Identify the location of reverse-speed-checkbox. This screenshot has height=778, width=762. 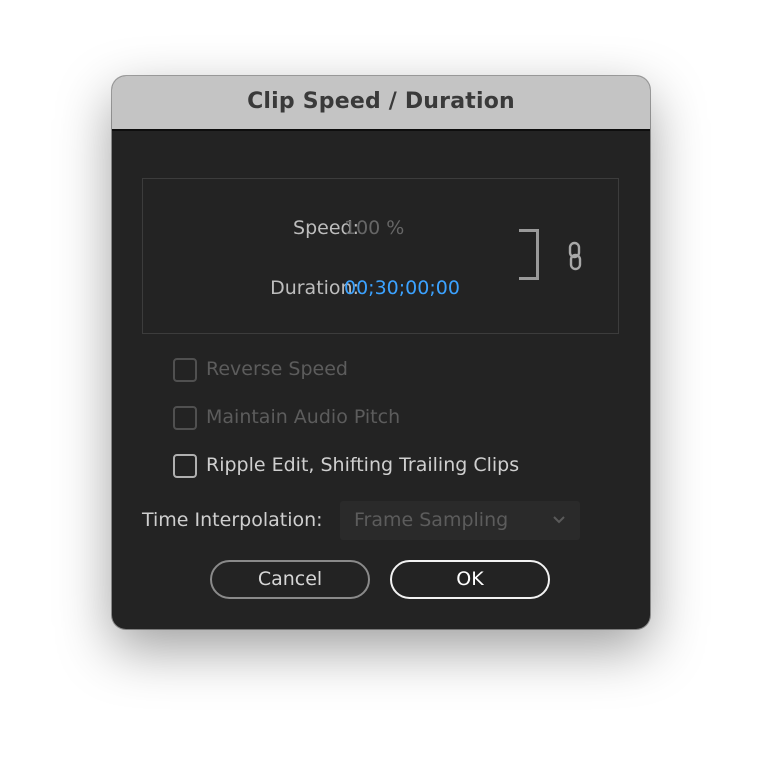
(185, 370).